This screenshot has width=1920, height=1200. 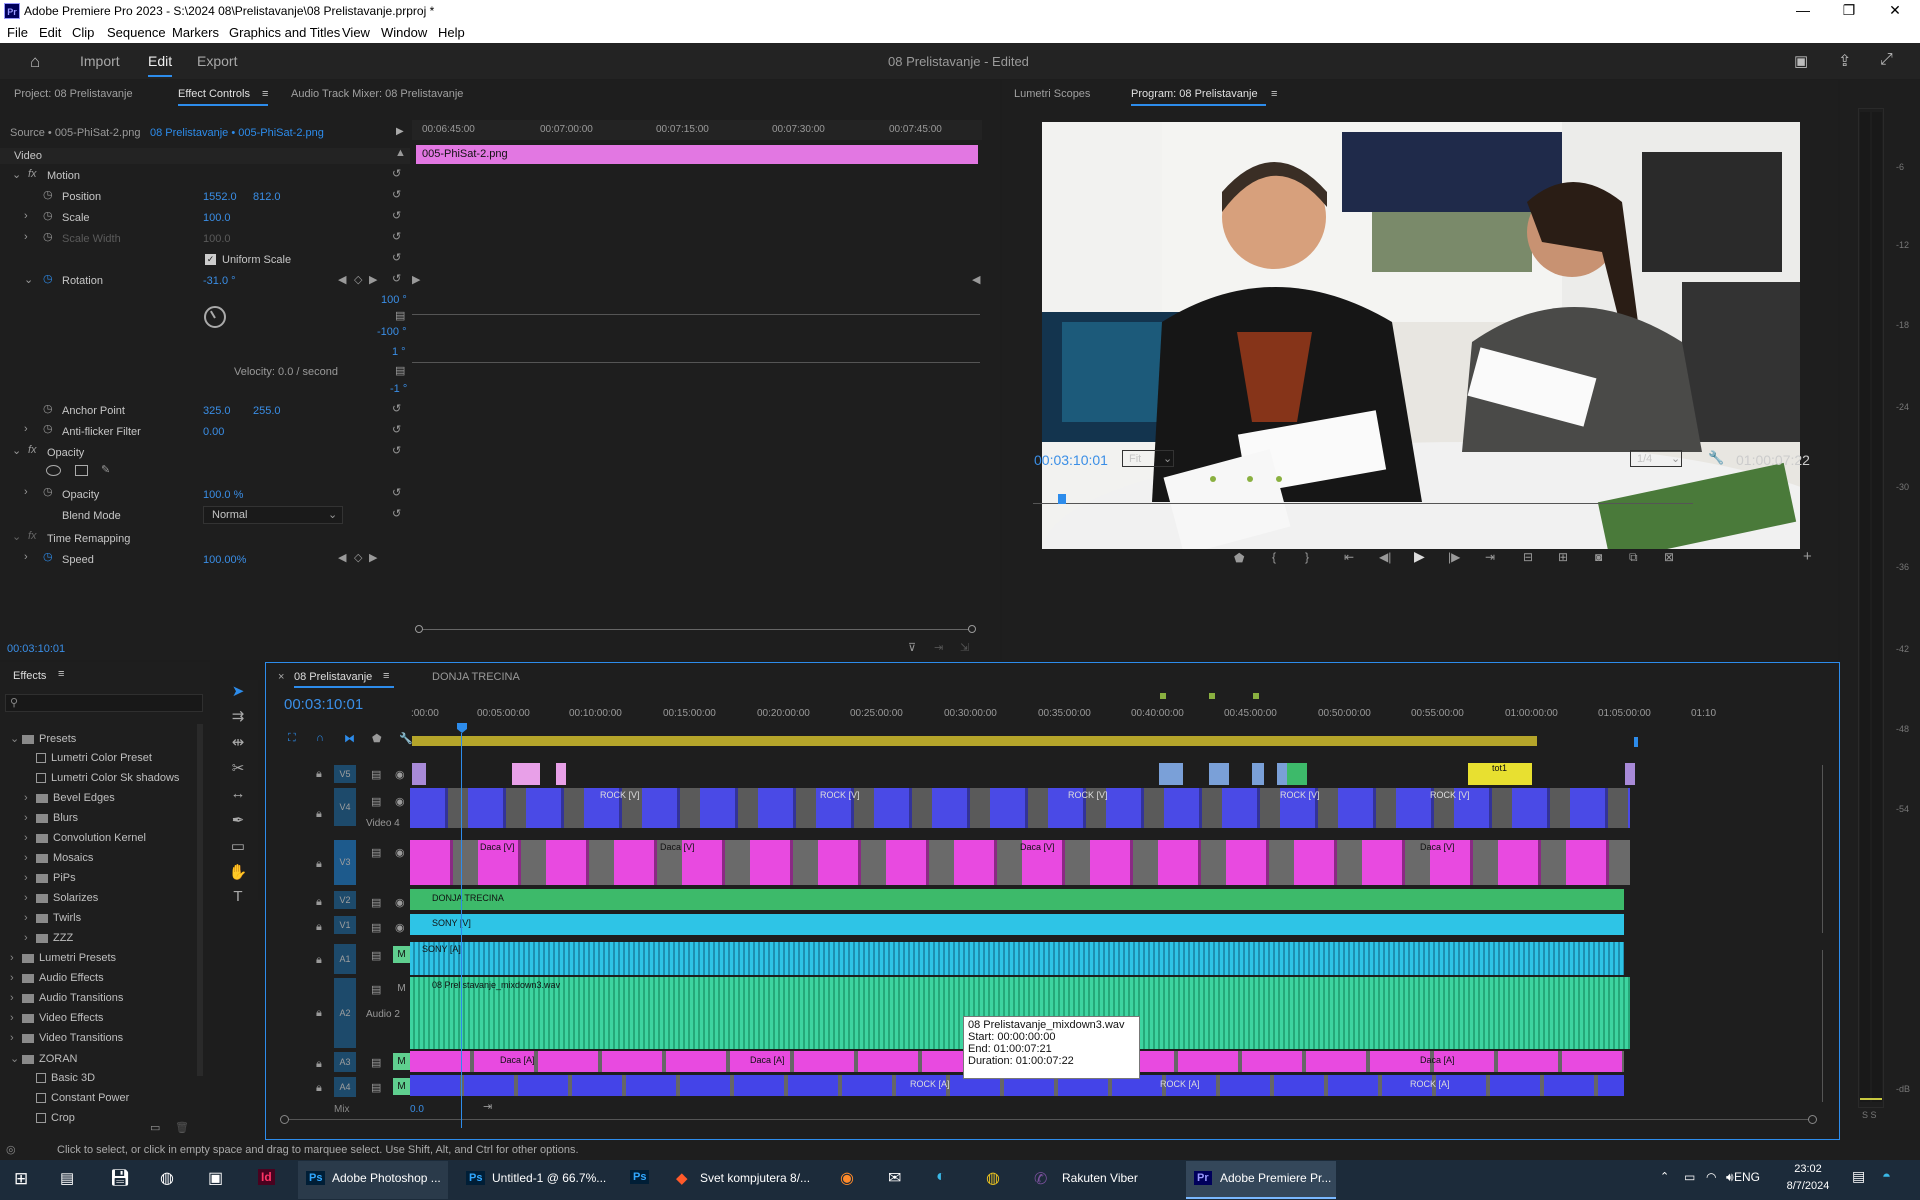 What do you see at coordinates (695, 629) in the screenshot?
I see `ec-zoom-bar` at bounding box center [695, 629].